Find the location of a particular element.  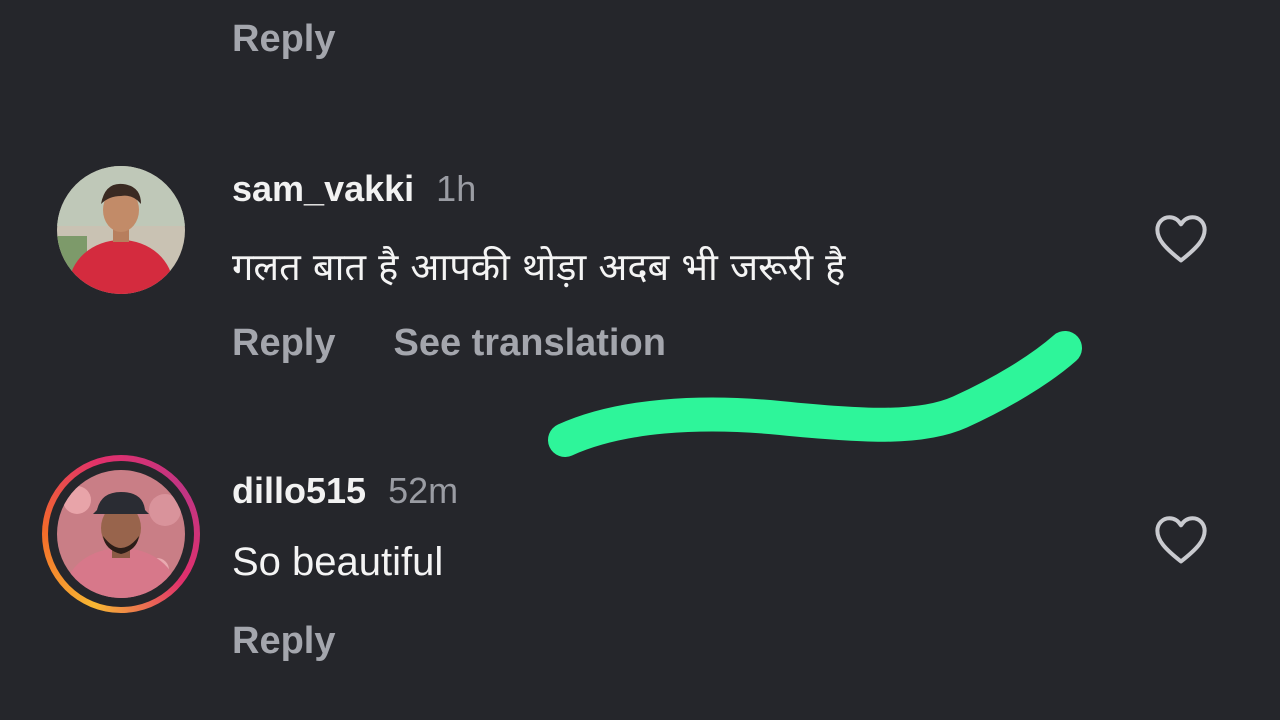

comment-actions: Reply is located at coordinates (283, 641).